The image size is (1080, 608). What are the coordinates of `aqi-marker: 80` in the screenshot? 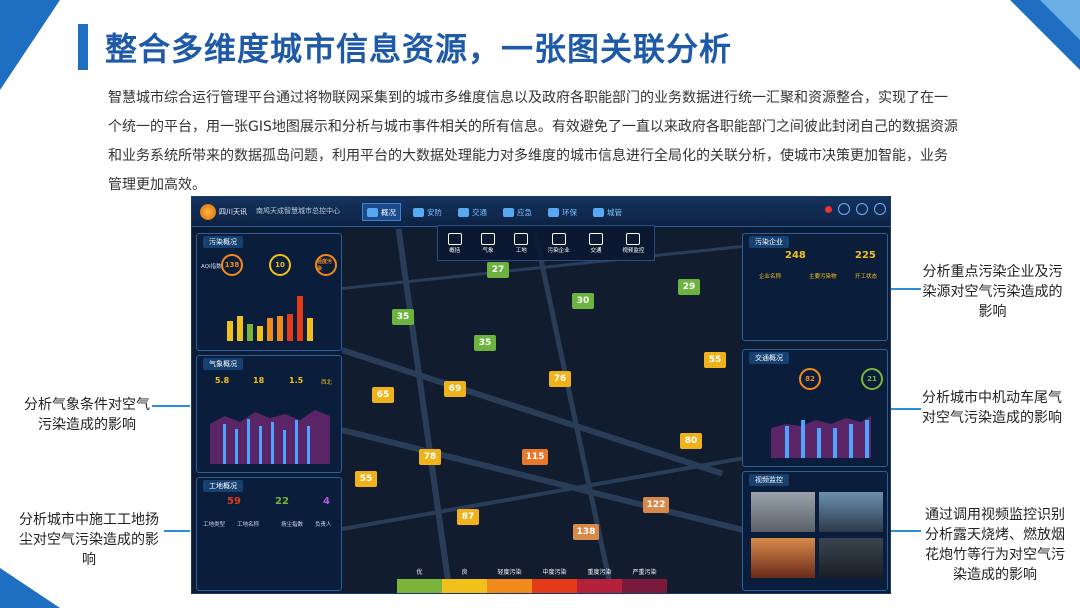 It's located at (691, 441).